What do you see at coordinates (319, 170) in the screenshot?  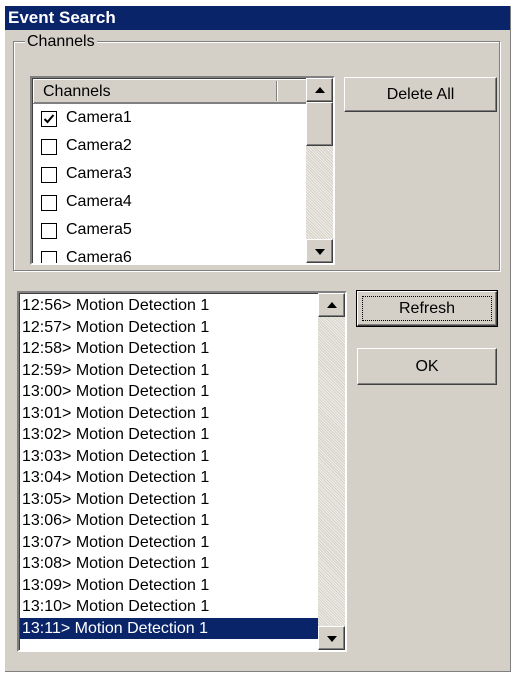 I see `channels-scrollbar` at bounding box center [319, 170].